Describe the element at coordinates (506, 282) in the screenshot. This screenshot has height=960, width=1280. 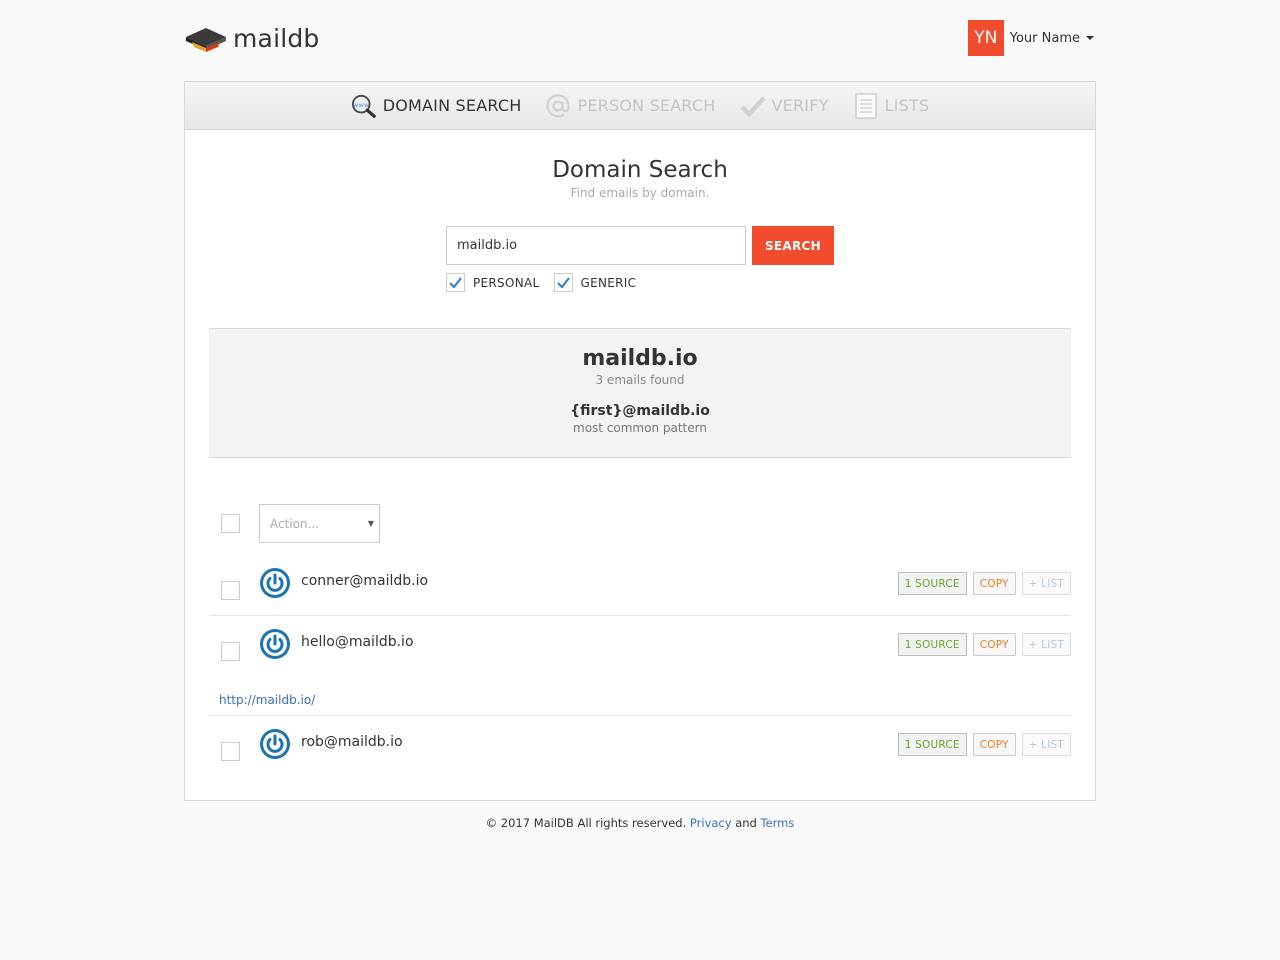
I see `filter-label: PERSONAL` at that location.